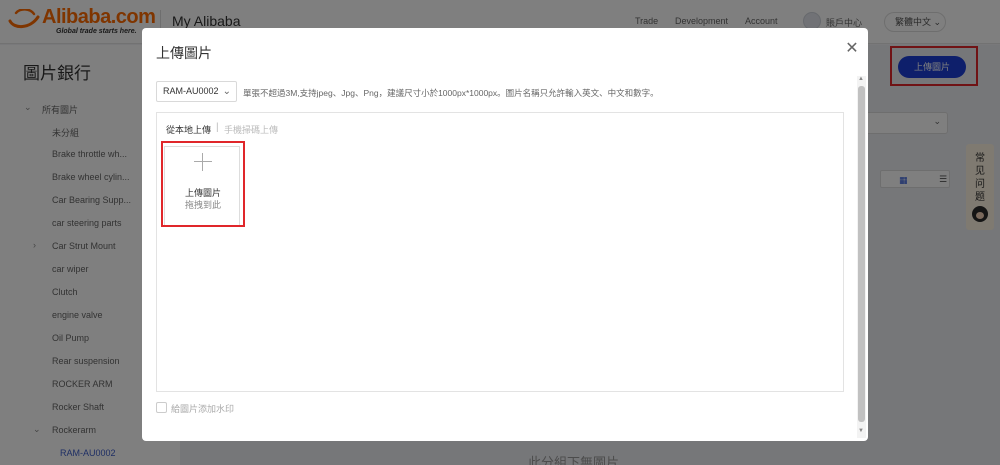 The image size is (1000, 465). Describe the element at coordinates (191, 91) in the screenshot. I see `folder-select-value: RAM-AU0002` at that location.